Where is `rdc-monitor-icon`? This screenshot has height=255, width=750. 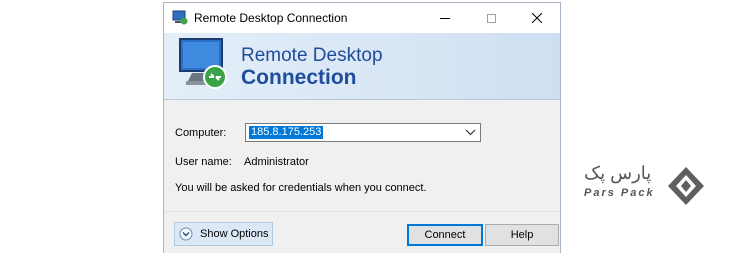
rdc-monitor-icon is located at coordinates (203, 63).